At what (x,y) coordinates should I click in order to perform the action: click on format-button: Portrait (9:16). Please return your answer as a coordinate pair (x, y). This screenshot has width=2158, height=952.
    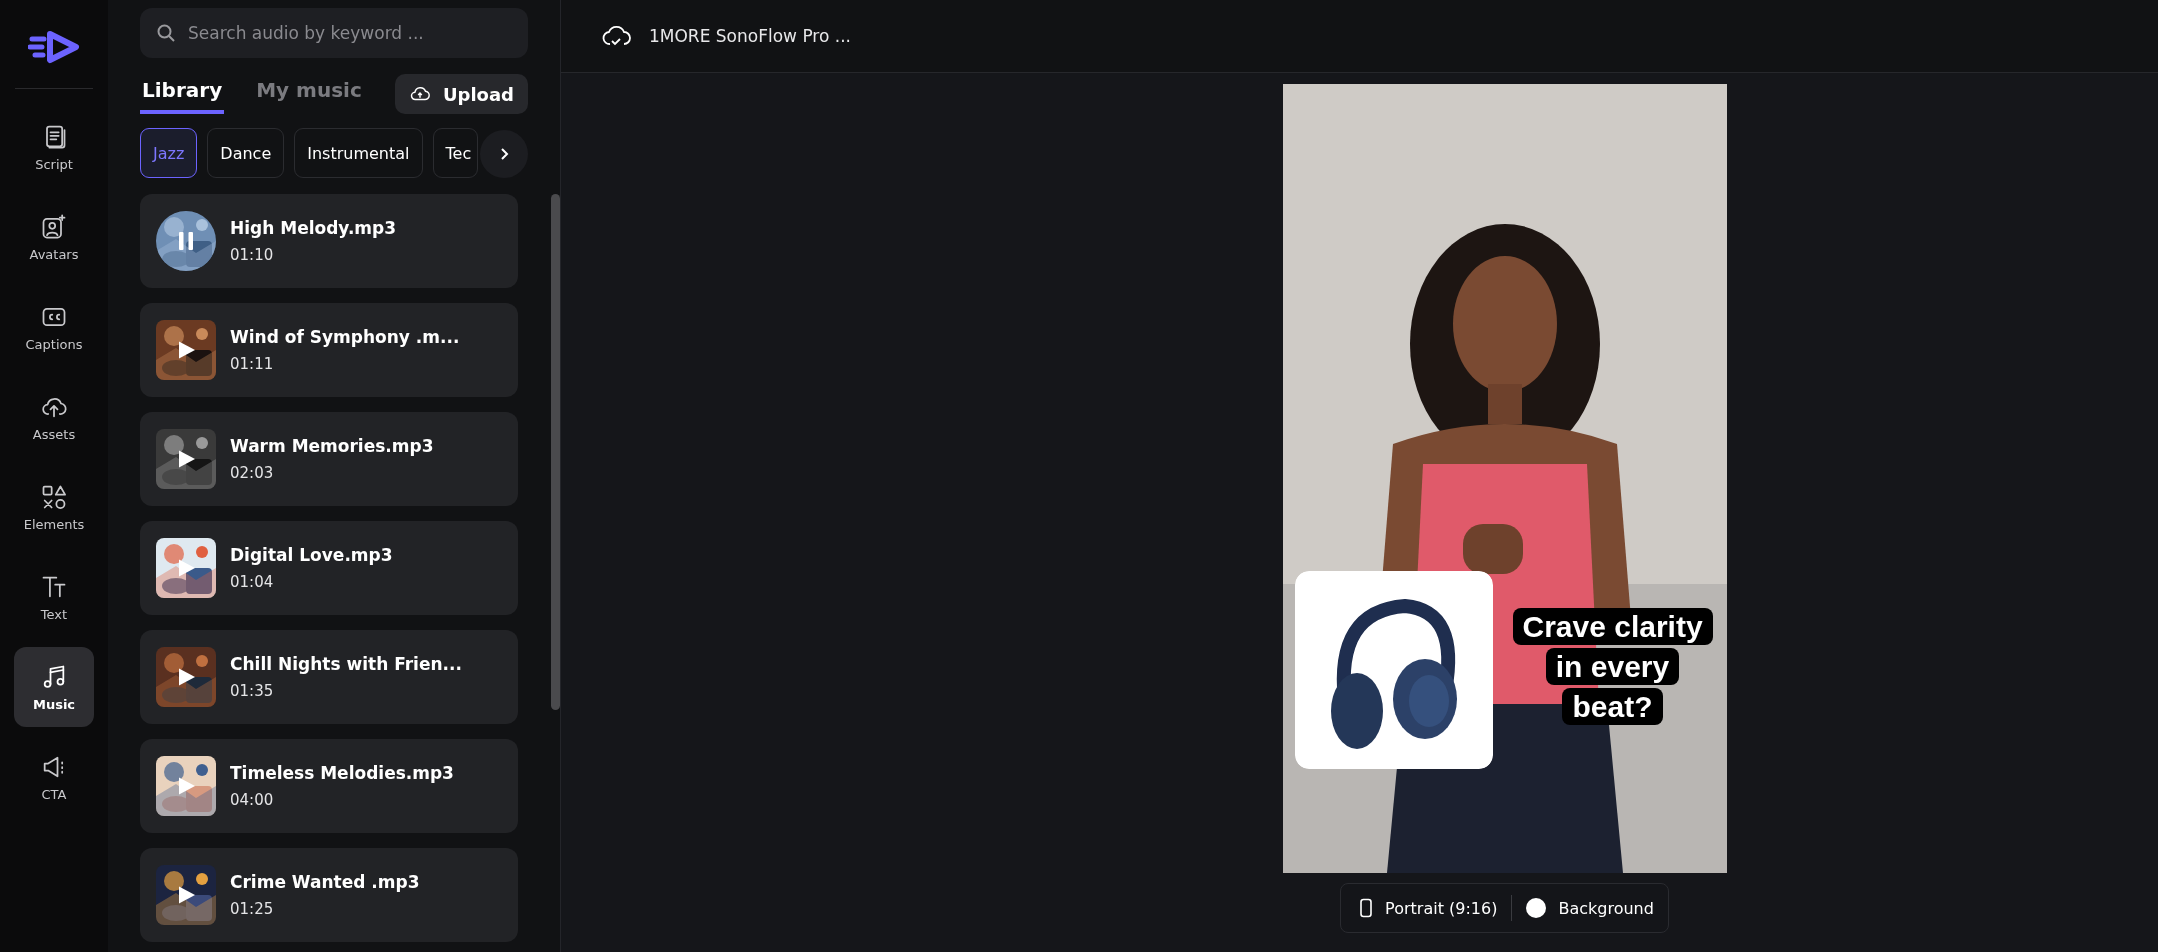
    Looking at the image, I should click on (1428, 908).